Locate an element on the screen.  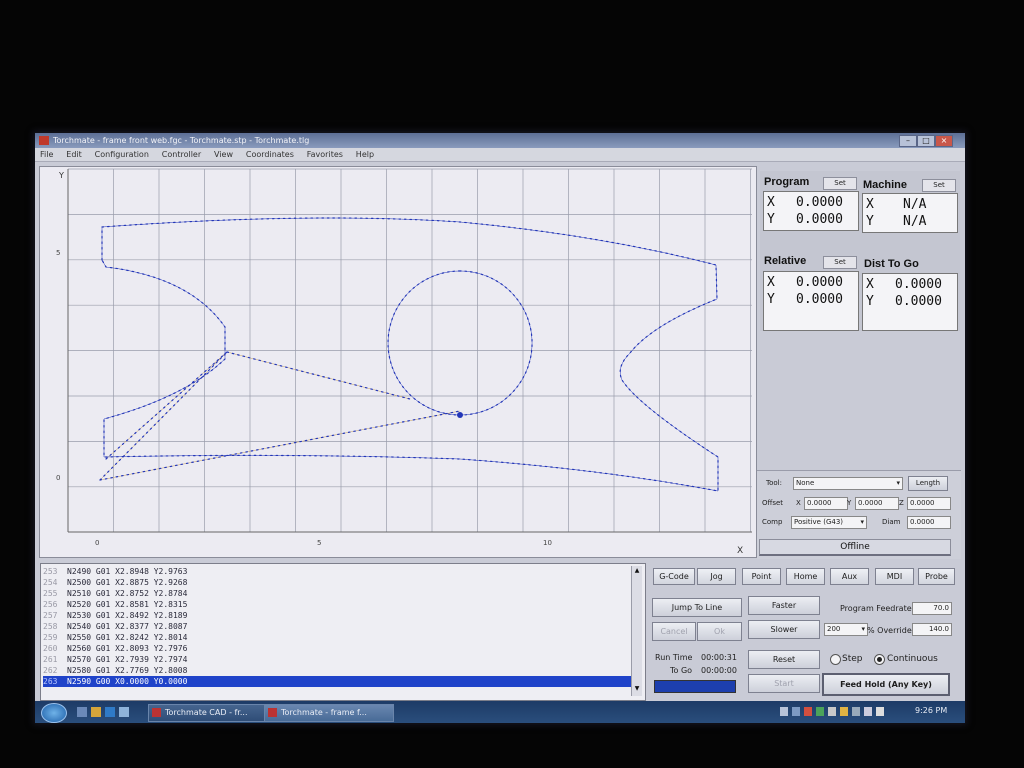
ok-button: Ok is located at coordinates (719, 631).